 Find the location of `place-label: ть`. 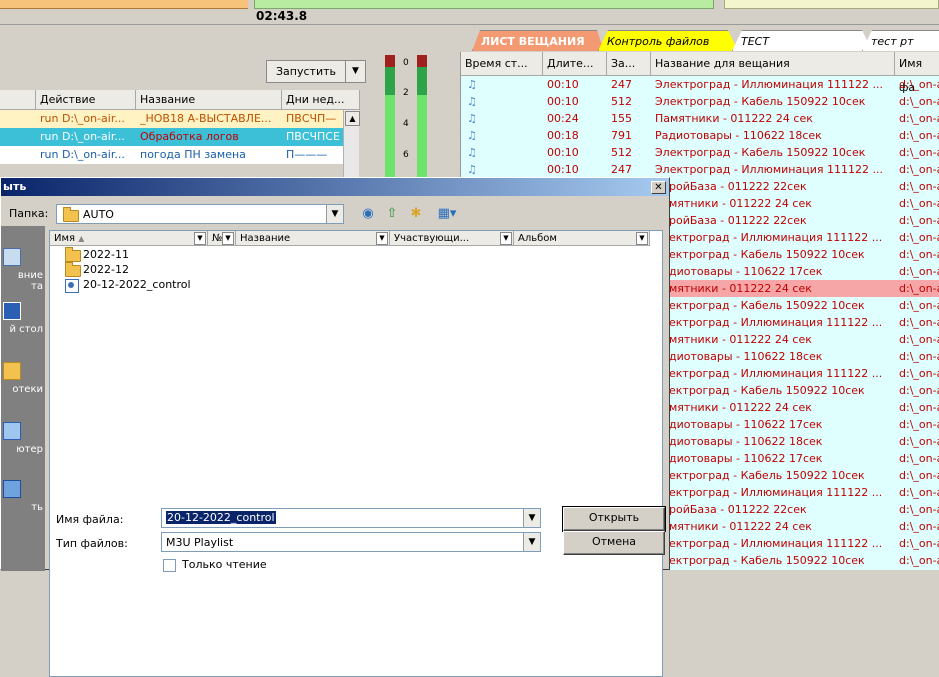

place-label: ть is located at coordinates (37, 507).